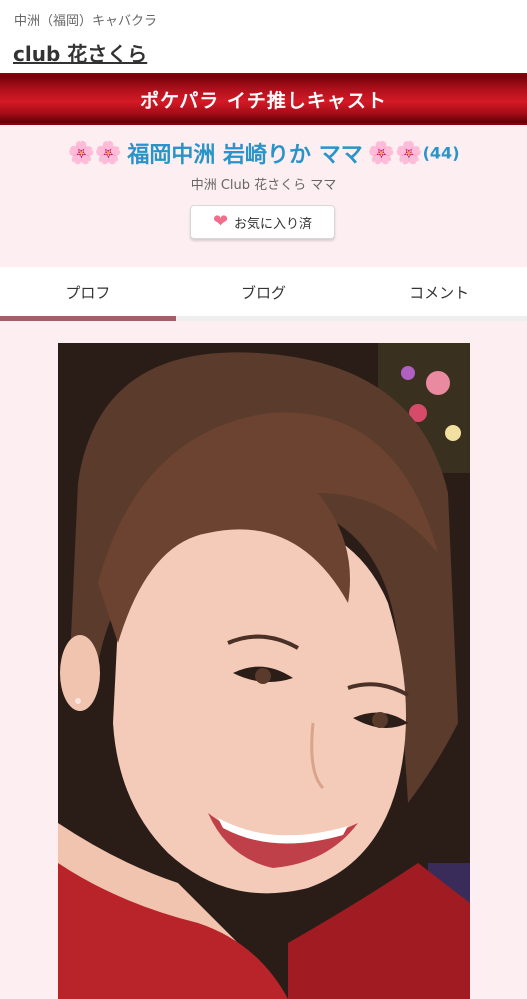 The width and height of the screenshot is (527, 999). I want to click on cast-age: (44), so click(441, 153).